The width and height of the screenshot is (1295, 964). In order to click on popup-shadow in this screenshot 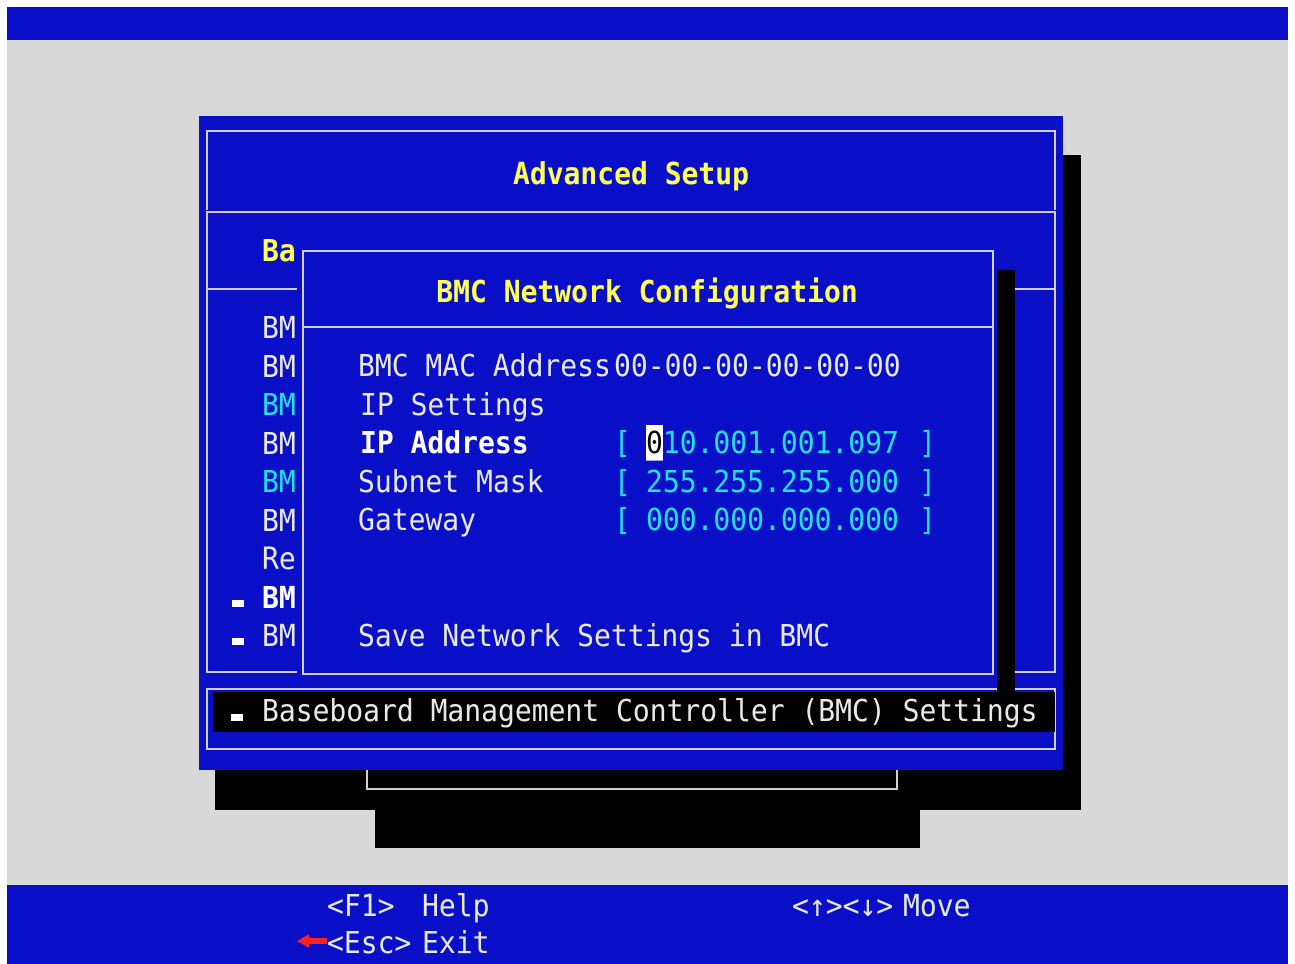, I will do `click(1006, 481)`.